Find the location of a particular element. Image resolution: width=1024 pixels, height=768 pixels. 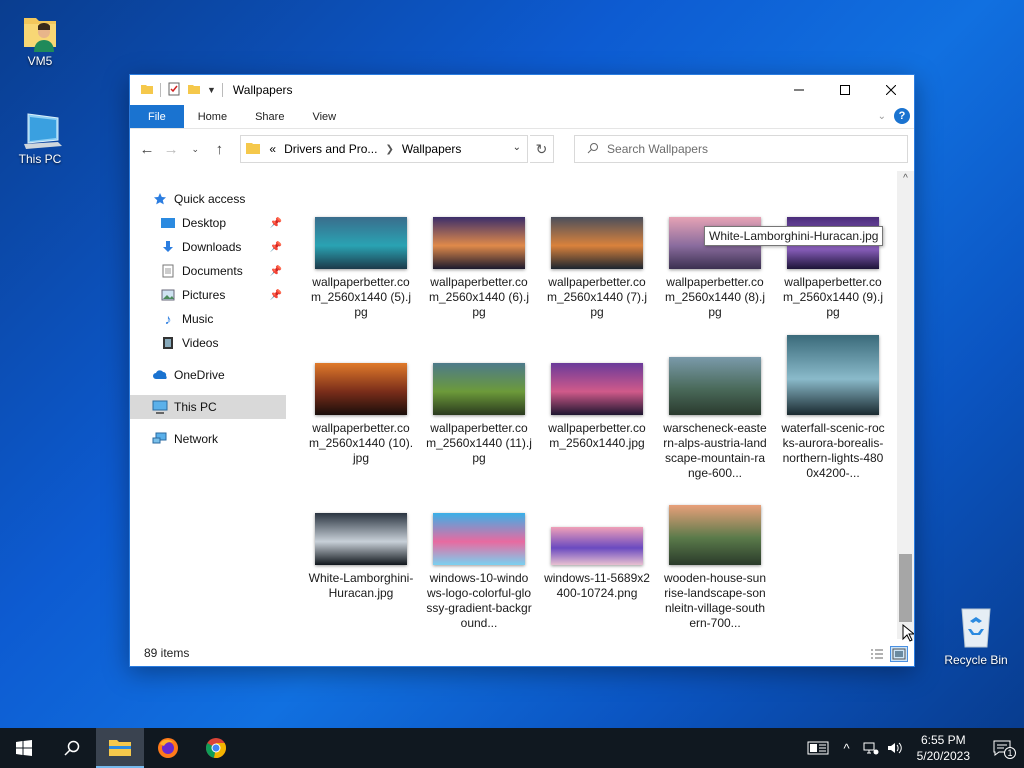

desktop-icon-recycle-bin: Recycle Bin is located at coordinates (976, 635).